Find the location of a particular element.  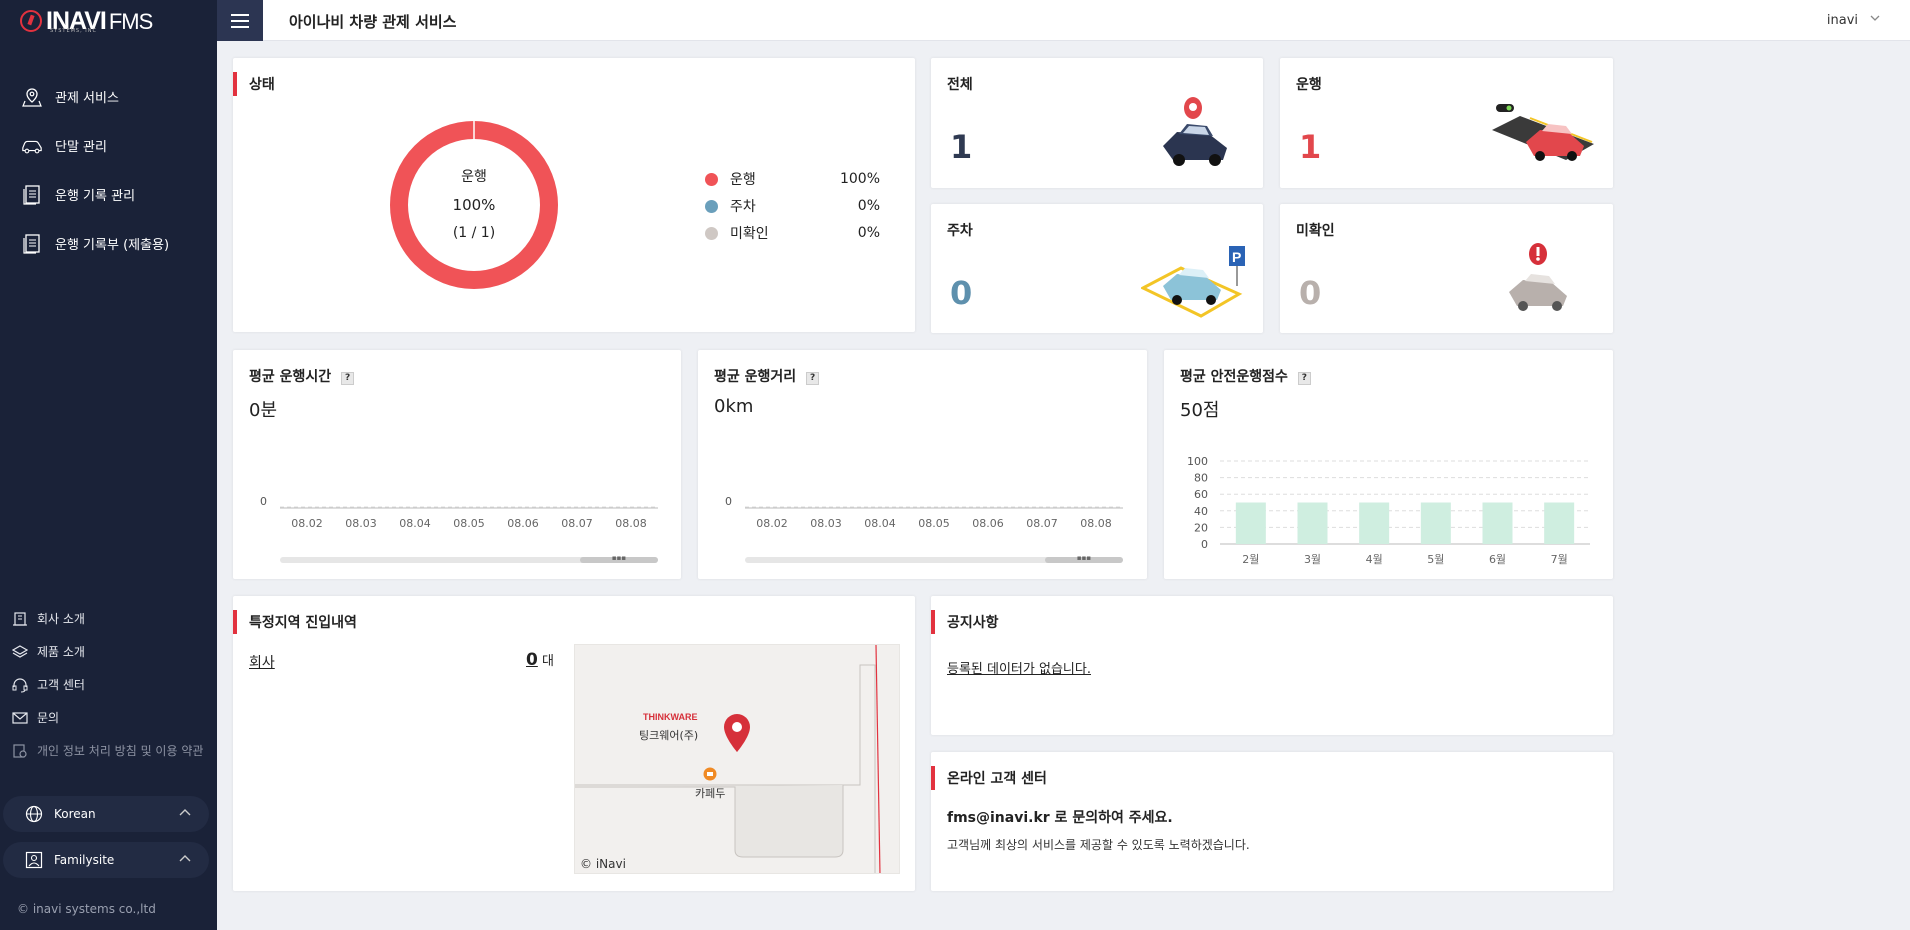

site-icon is located at coordinates (34, 860).